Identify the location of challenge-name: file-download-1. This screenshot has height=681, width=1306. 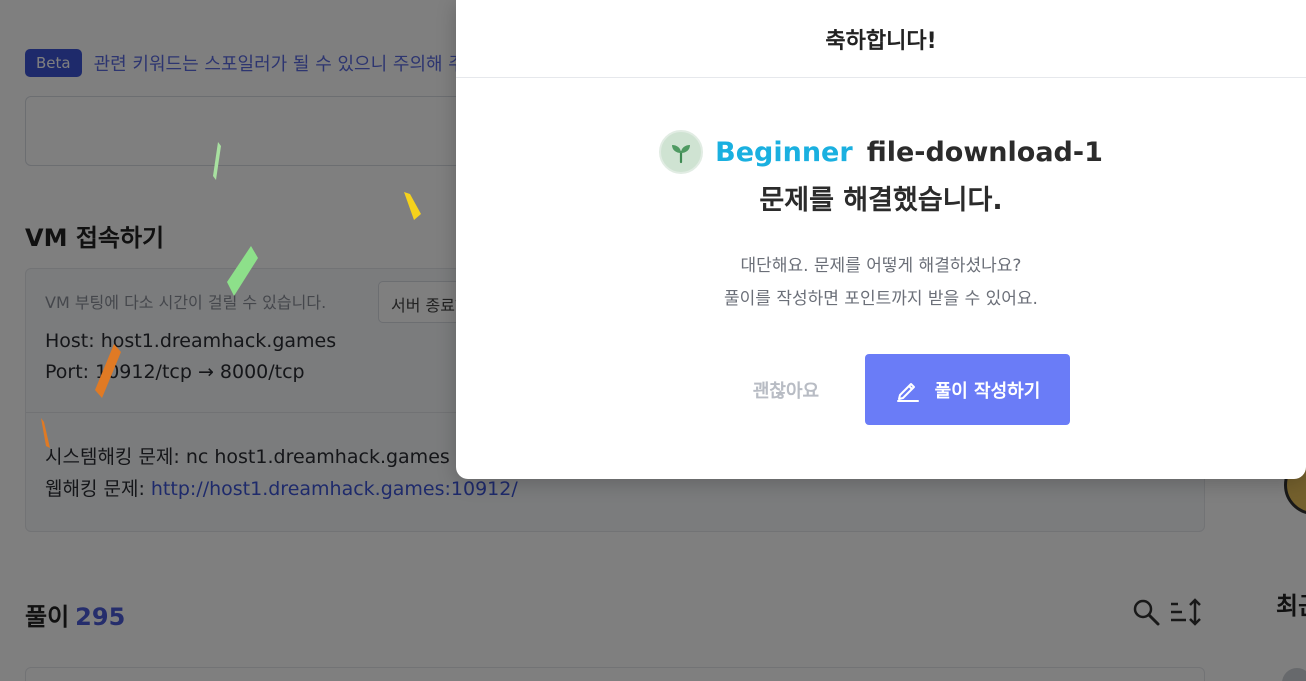
(984, 152).